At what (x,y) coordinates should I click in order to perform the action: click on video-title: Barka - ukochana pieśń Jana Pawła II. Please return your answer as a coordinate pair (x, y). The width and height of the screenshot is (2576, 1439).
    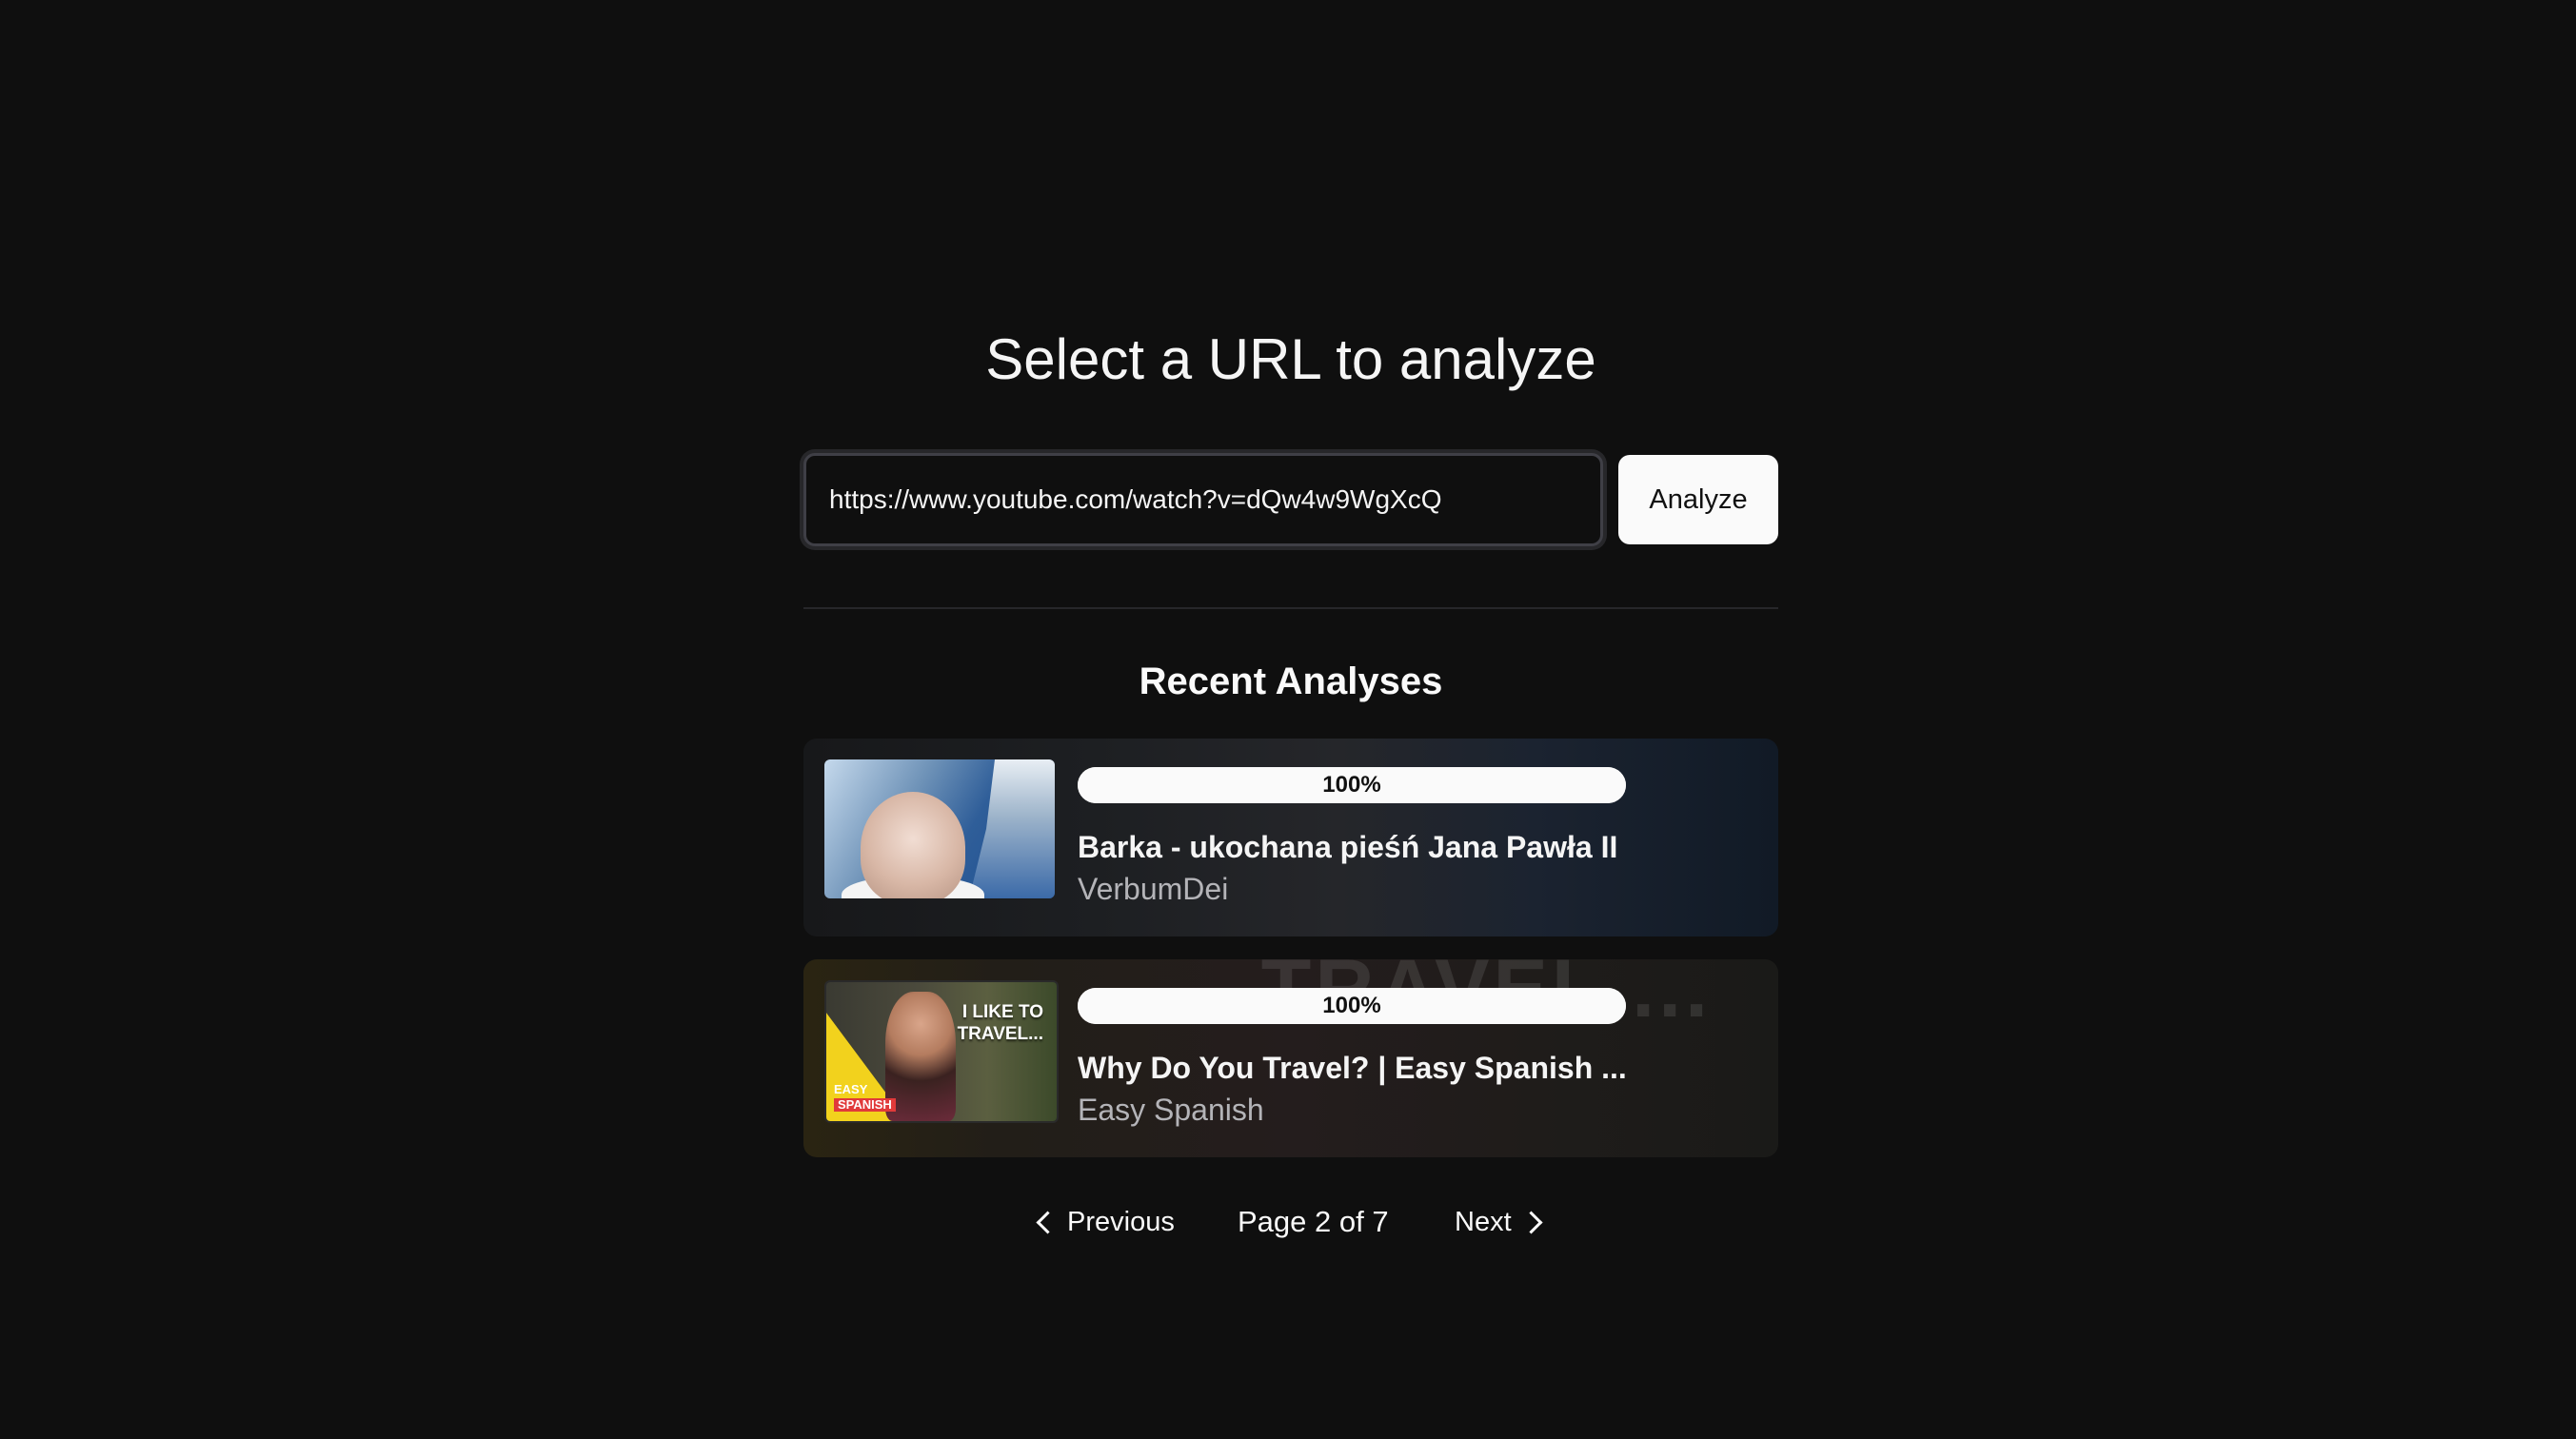
    Looking at the image, I should click on (1348, 847).